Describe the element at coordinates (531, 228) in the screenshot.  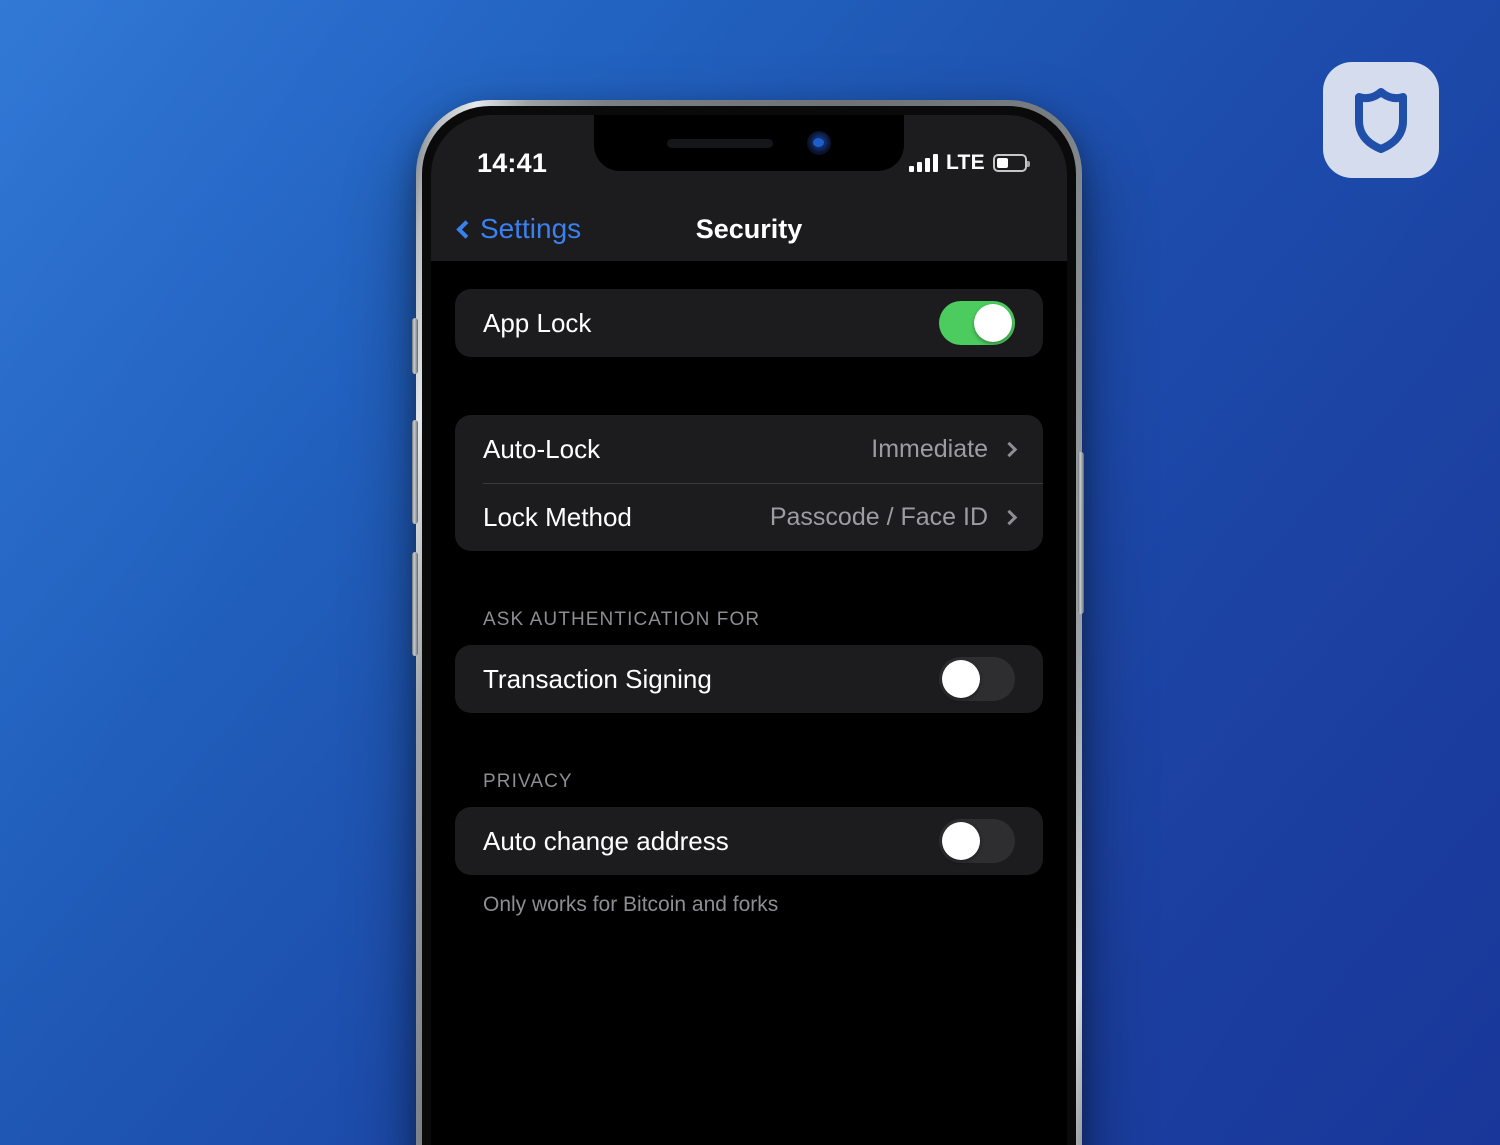
I see `back-button-label: Settings` at that location.